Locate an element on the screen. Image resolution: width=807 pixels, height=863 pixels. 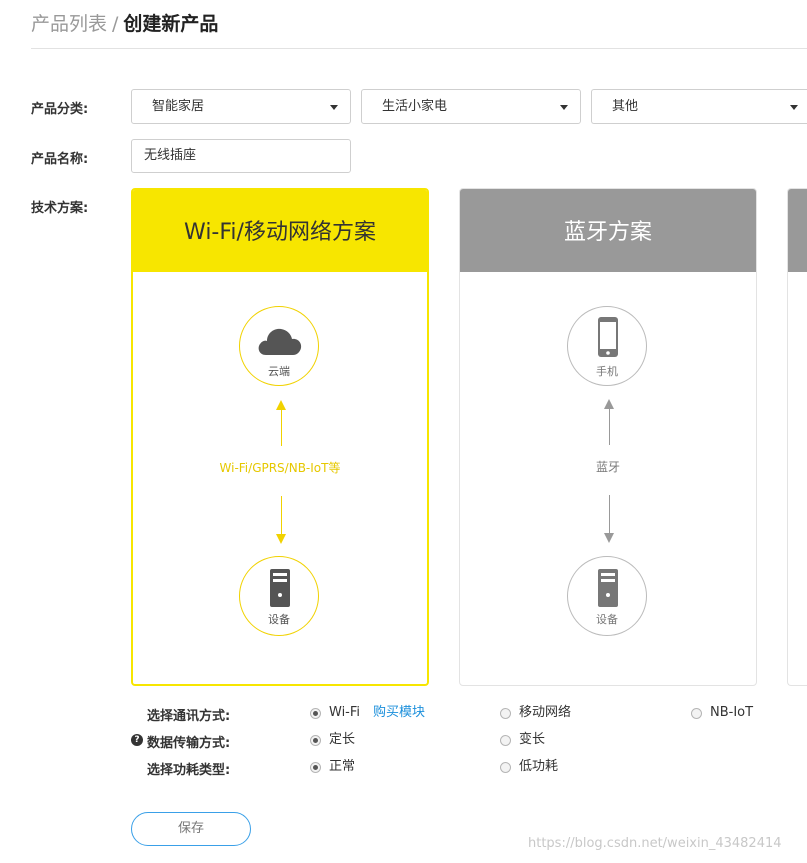
radio-fixed-length is located at coordinates (315, 740).